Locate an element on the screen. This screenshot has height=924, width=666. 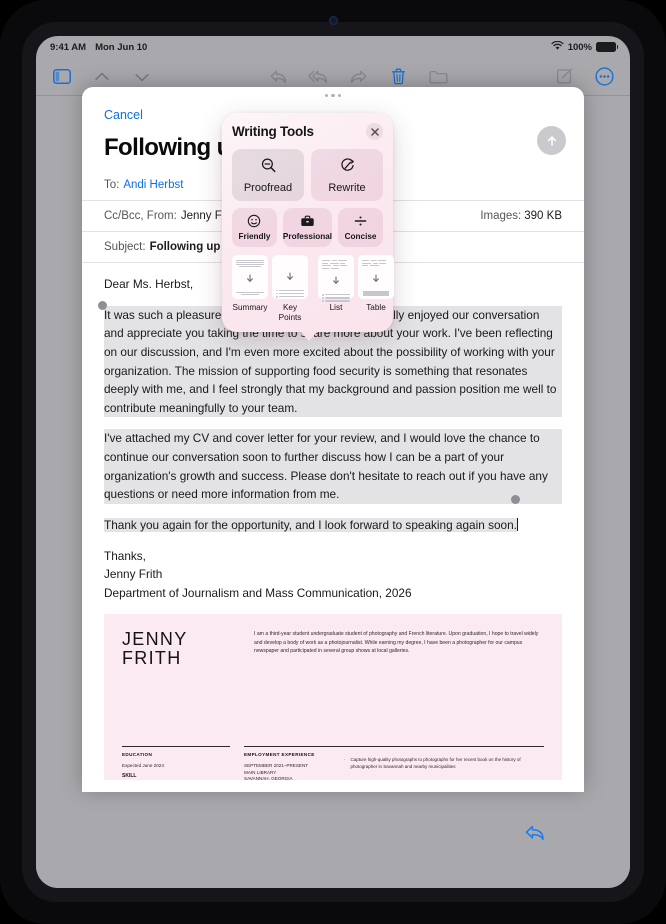
send-arrow-up-icon is located at coordinates (551, 140).